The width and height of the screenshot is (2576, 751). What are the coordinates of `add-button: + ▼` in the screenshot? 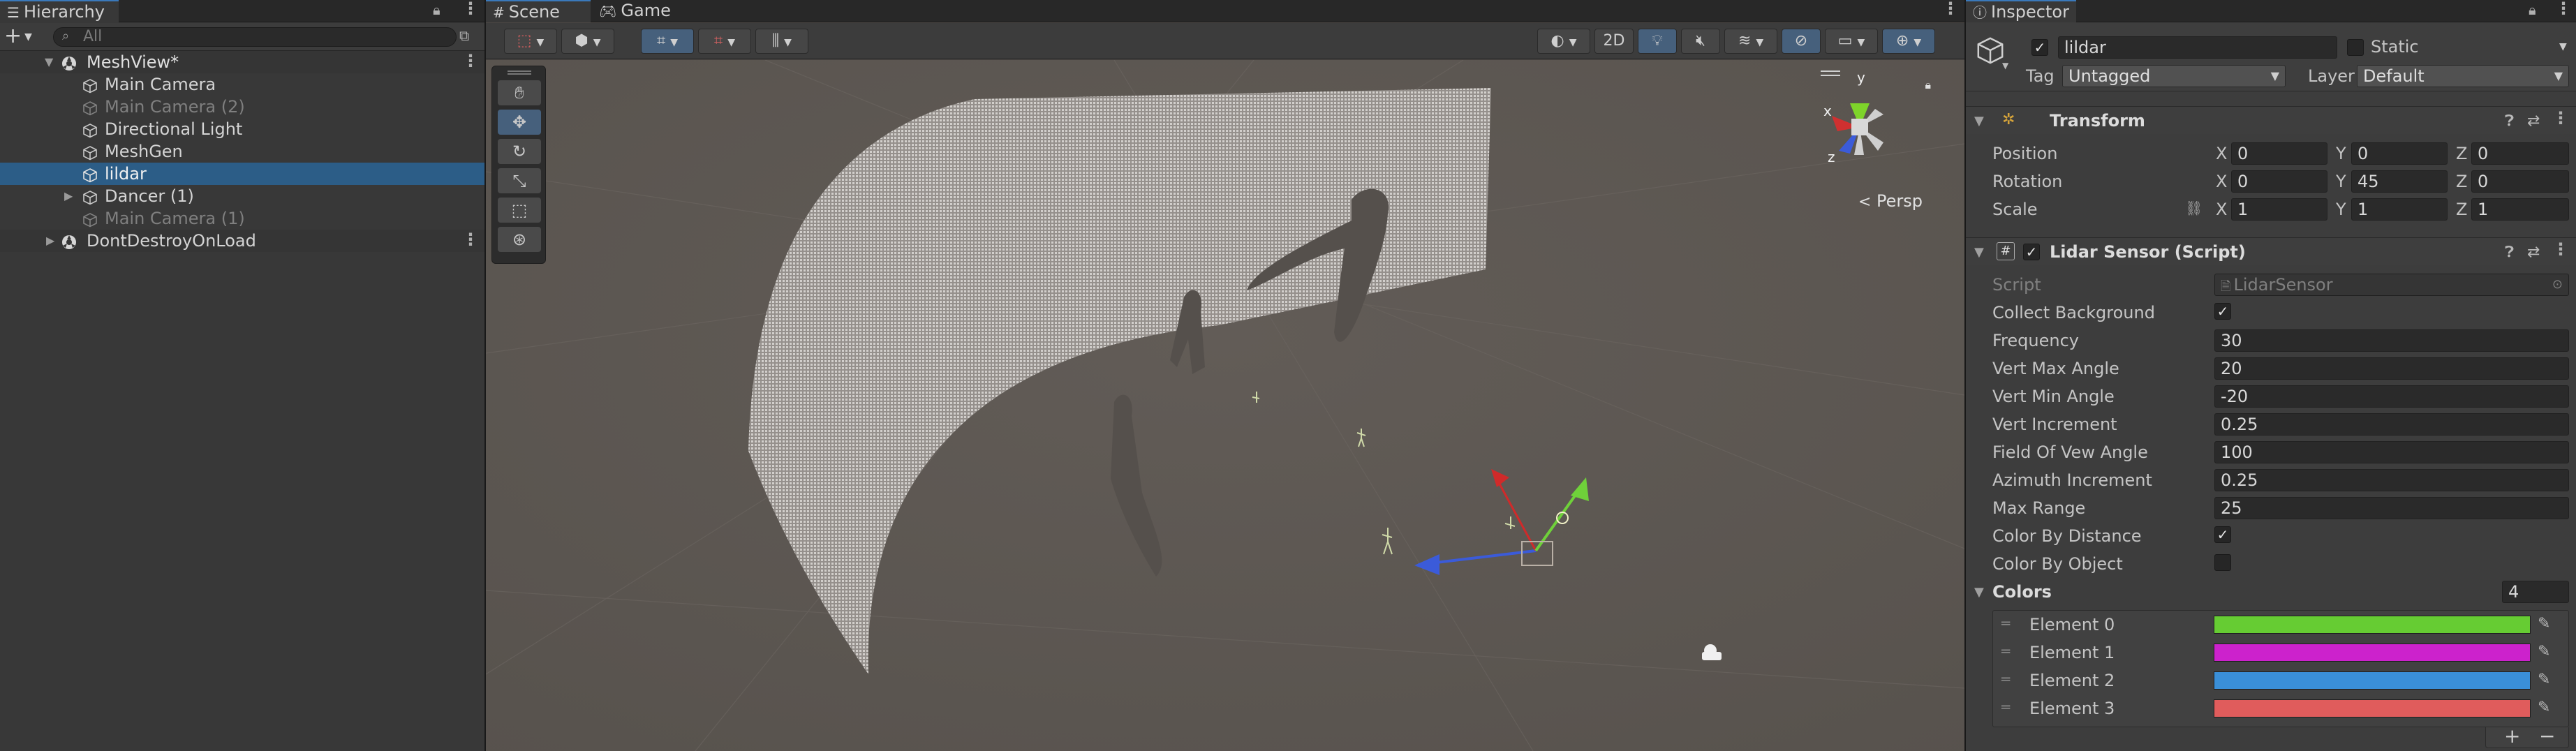 It's located at (23, 37).